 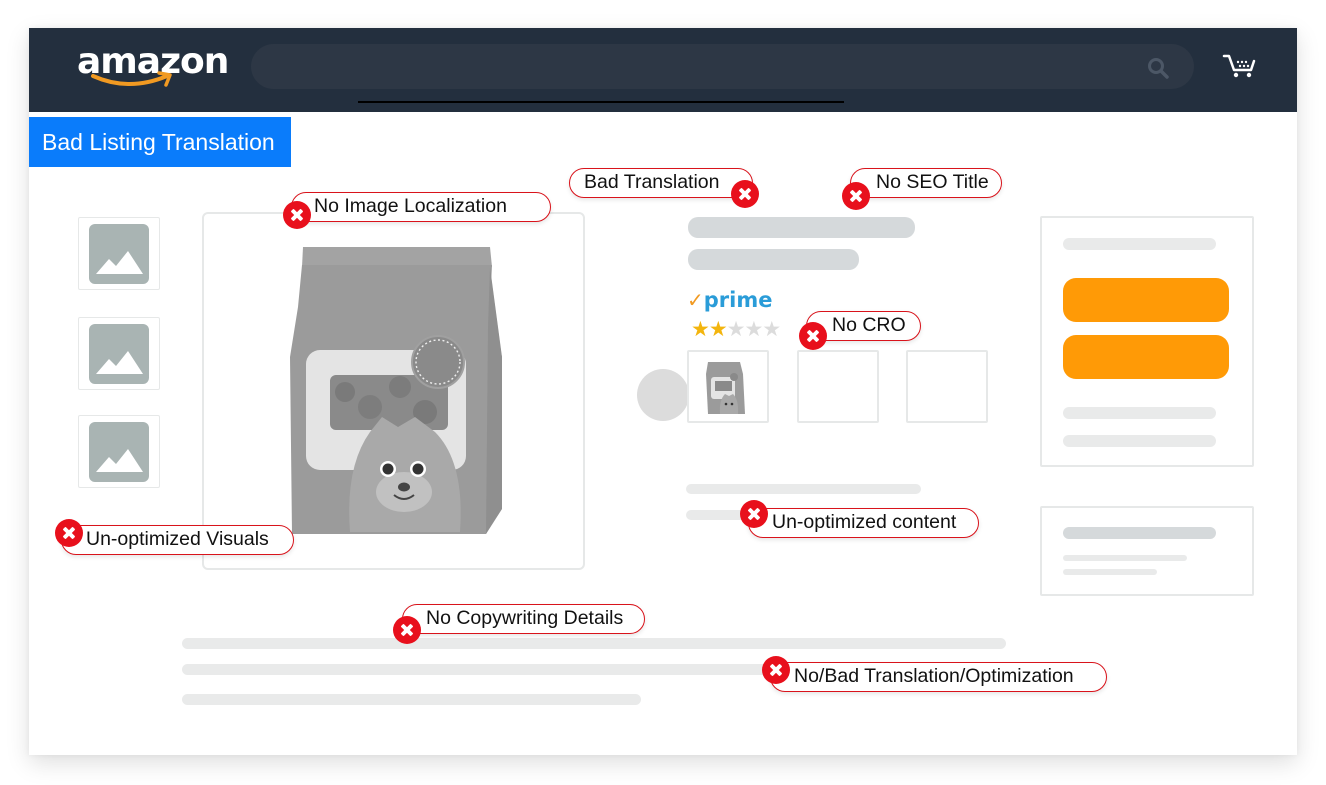 I want to click on callout-label: No Copywriting Details, so click(x=525, y=618).